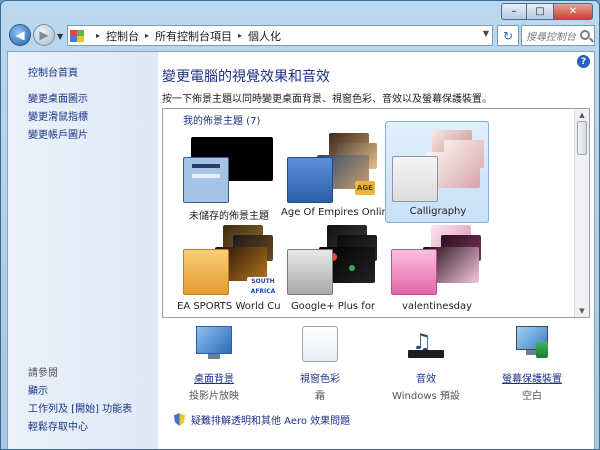  I want to click on forward-button: ▶, so click(44, 35).